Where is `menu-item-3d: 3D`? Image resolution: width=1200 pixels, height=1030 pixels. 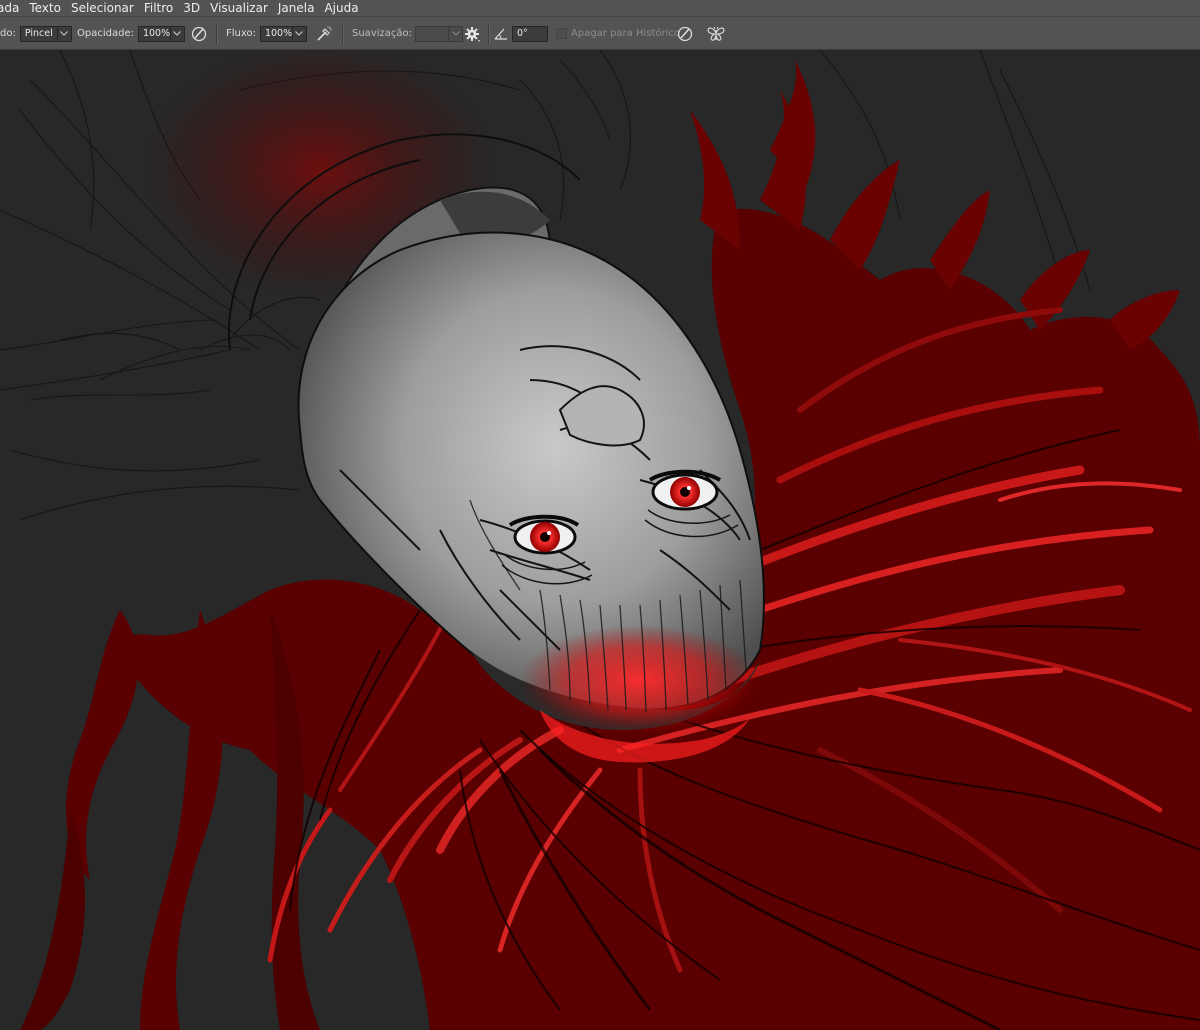 menu-item-3d: 3D is located at coordinates (191, 8).